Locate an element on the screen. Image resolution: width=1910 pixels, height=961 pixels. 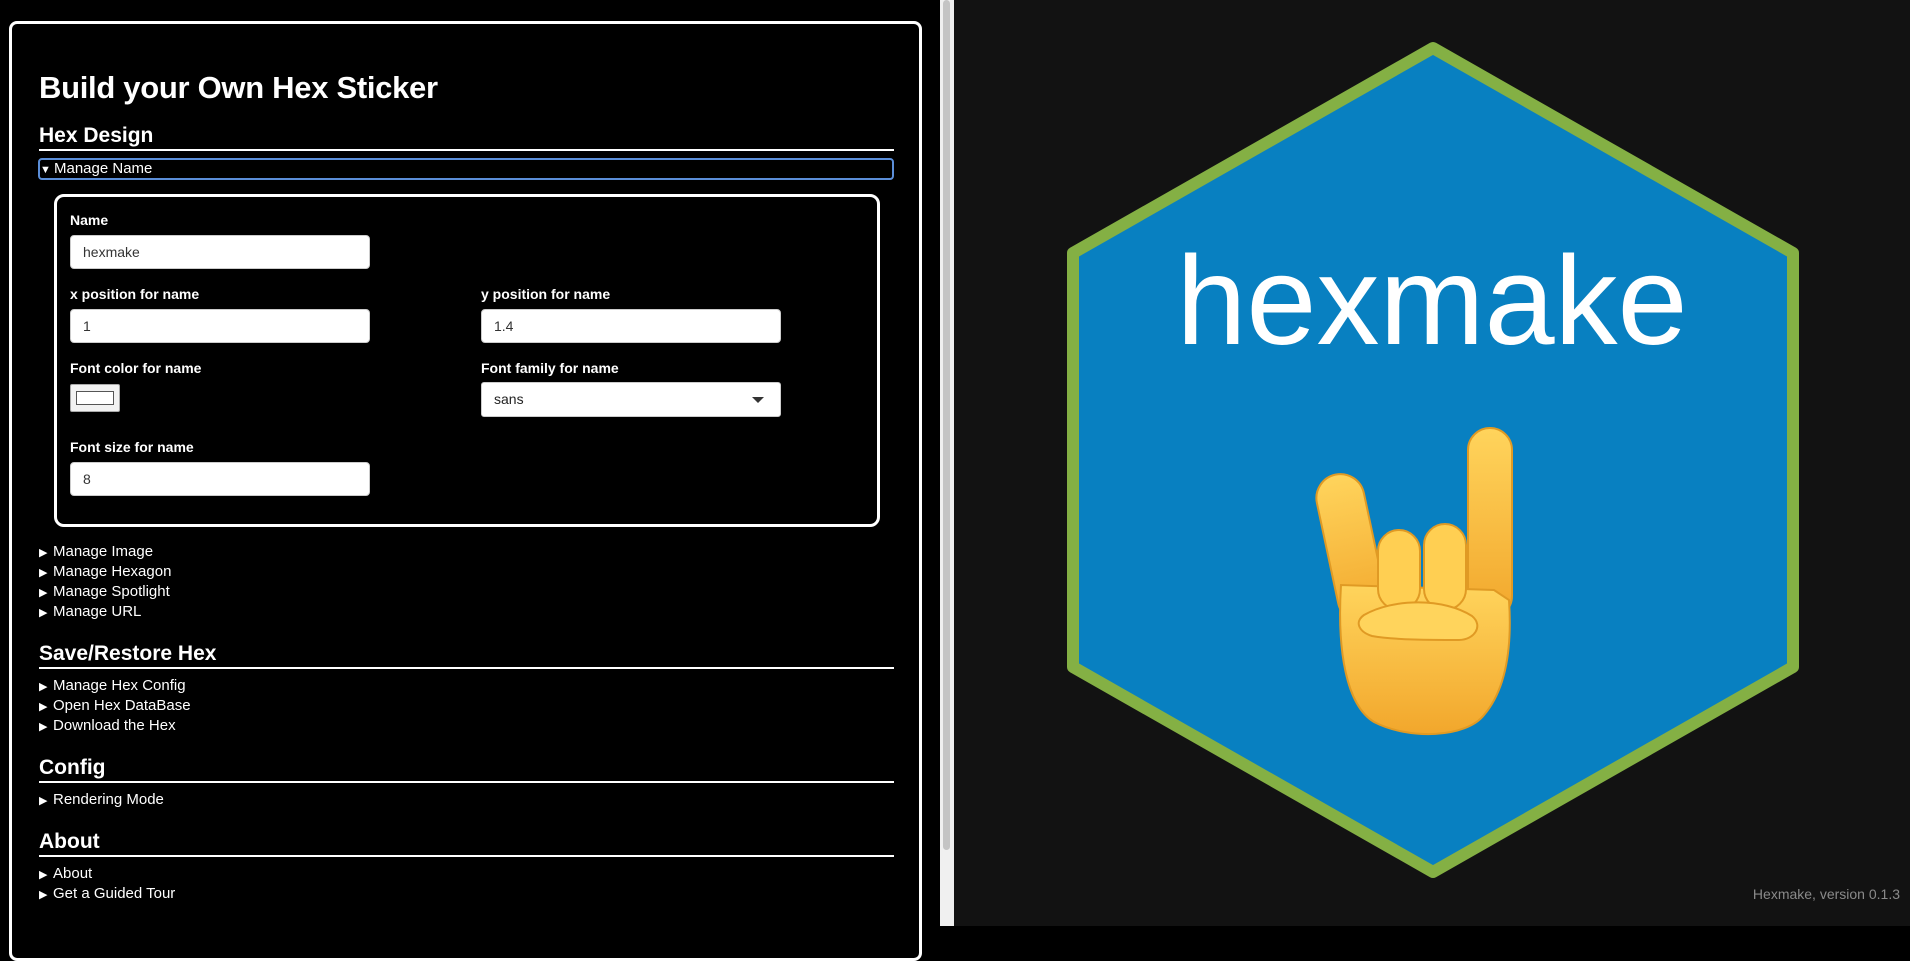
accordion-about: ▶ About is located at coordinates (65, 874).